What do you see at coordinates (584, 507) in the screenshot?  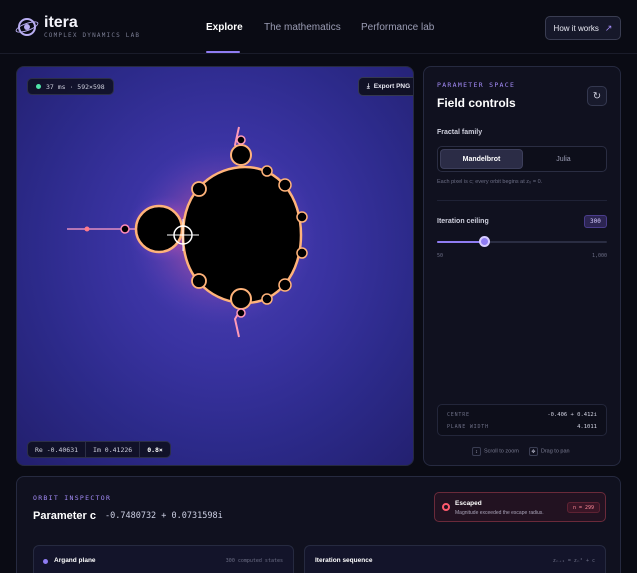 I see `escape-iteration-badge: n = 299` at bounding box center [584, 507].